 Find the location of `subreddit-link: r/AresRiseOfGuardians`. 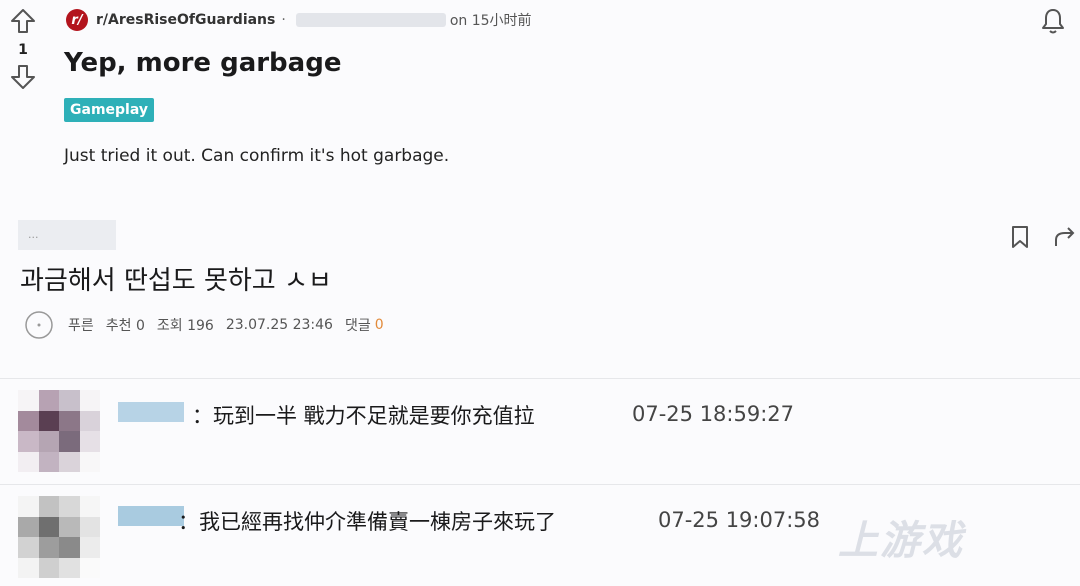

subreddit-link: r/AresRiseOfGuardians is located at coordinates (185, 20).